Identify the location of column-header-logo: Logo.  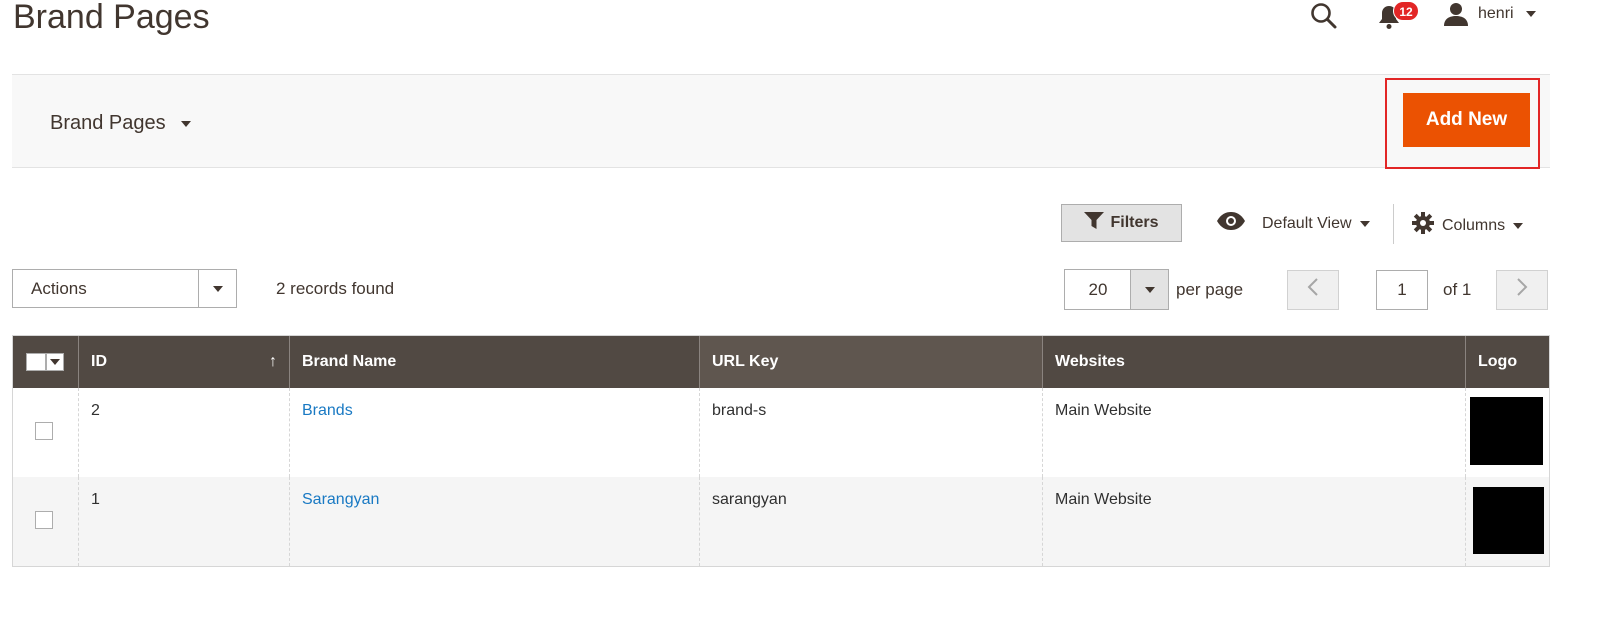
(1507, 362).